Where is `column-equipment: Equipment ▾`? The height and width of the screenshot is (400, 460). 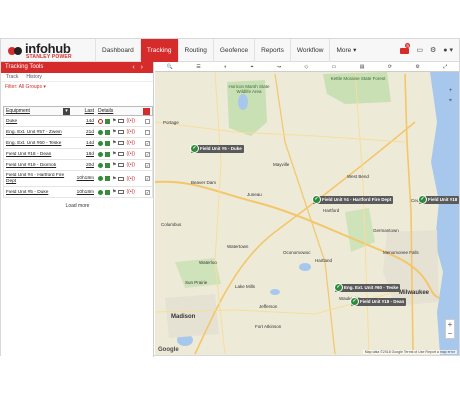
column-equipment: Equipment ▾ is located at coordinates (38, 111).